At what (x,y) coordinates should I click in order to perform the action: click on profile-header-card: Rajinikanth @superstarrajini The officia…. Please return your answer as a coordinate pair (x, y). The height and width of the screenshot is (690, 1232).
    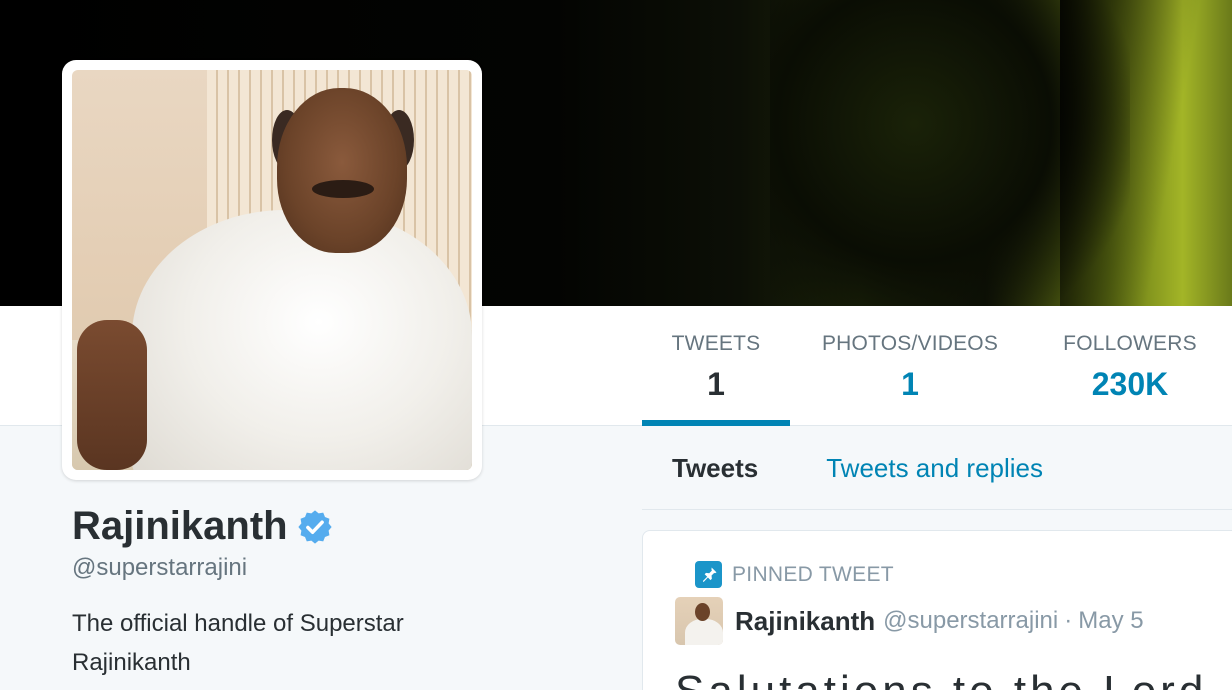
    Looking at the image, I should click on (282, 591).